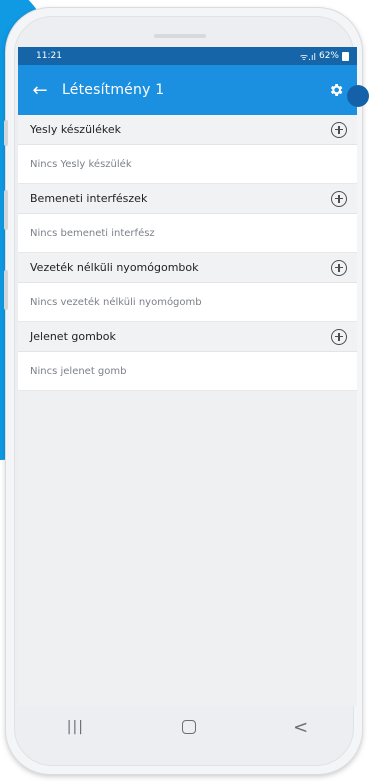 This screenshot has height=782, width=369. I want to click on section-title: Bemeneti interfészek, so click(89, 198).